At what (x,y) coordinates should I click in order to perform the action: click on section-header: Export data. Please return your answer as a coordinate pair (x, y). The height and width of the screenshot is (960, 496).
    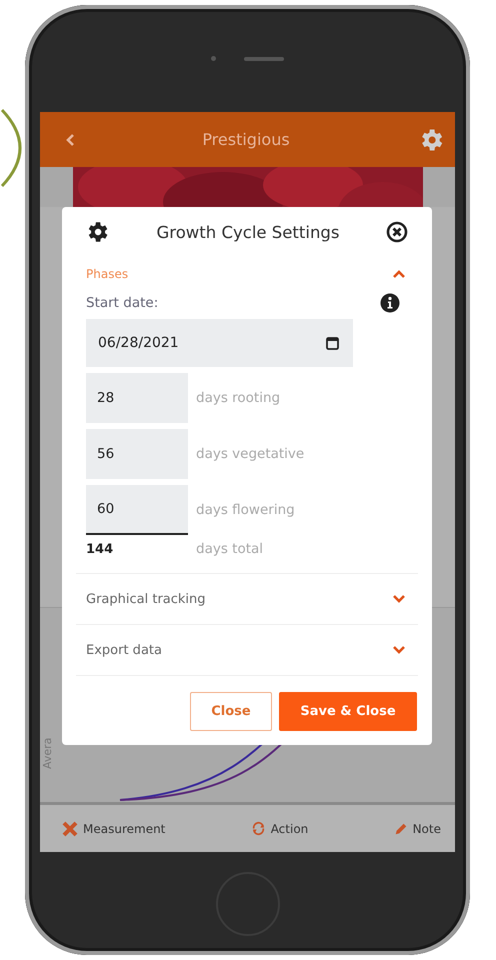
    Looking at the image, I should click on (247, 650).